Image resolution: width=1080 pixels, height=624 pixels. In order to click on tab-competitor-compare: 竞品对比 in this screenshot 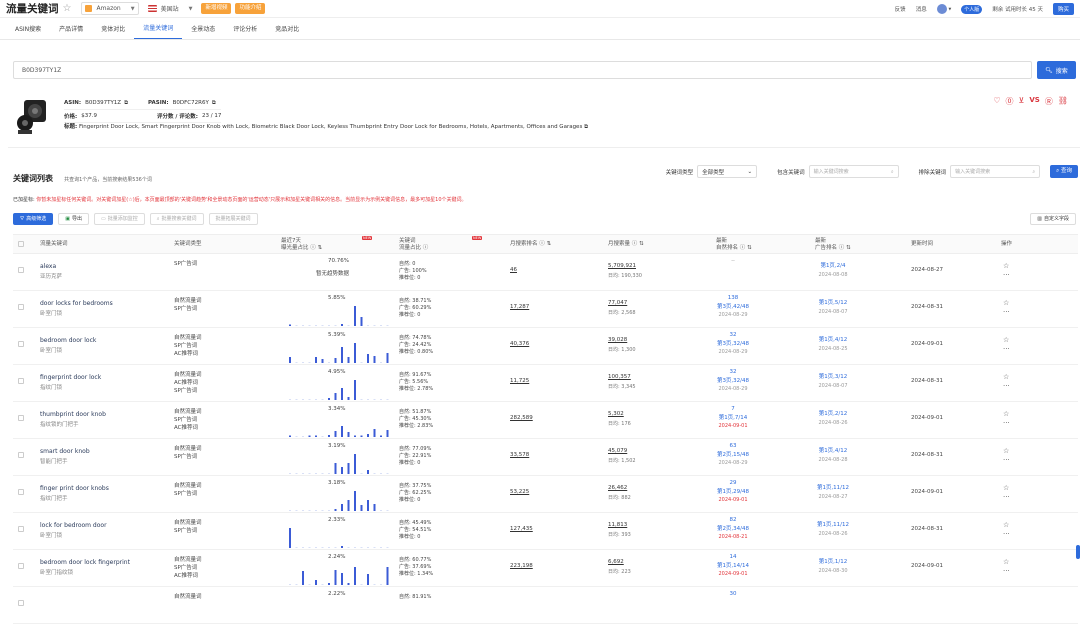, I will do `click(287, 31)`.